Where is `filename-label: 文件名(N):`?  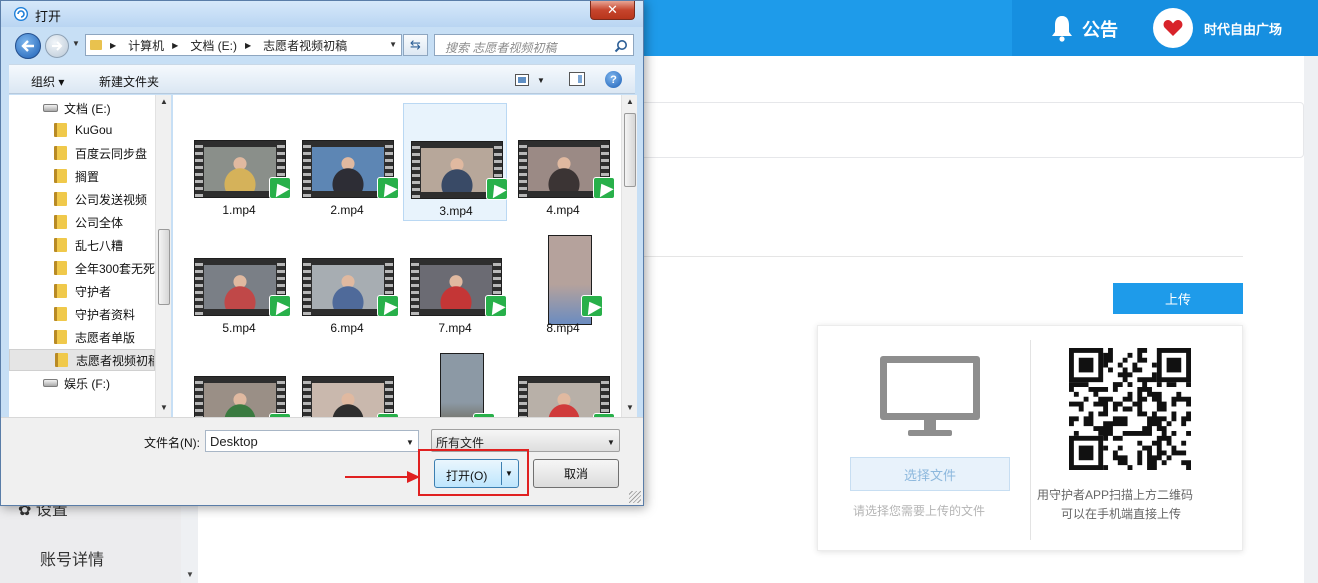
filename-label: 文件名(N): is located at coordinates (172, 443).